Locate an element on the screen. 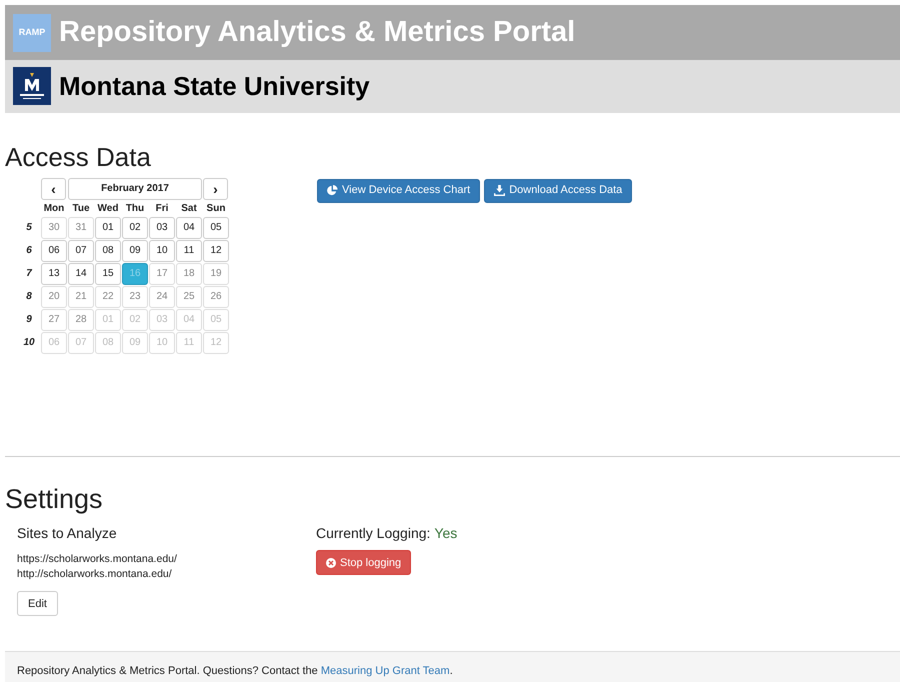 This screenshot has width=900, height=682. next-month-button: › is located at coordinates (215, 189).